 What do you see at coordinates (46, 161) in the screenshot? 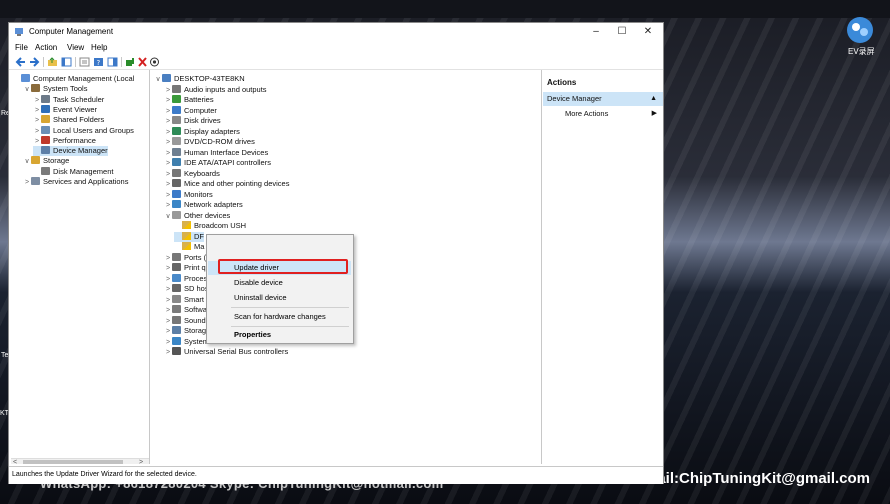
I see `tree-item: ∨ Storage` at bounding box center [46, 161].